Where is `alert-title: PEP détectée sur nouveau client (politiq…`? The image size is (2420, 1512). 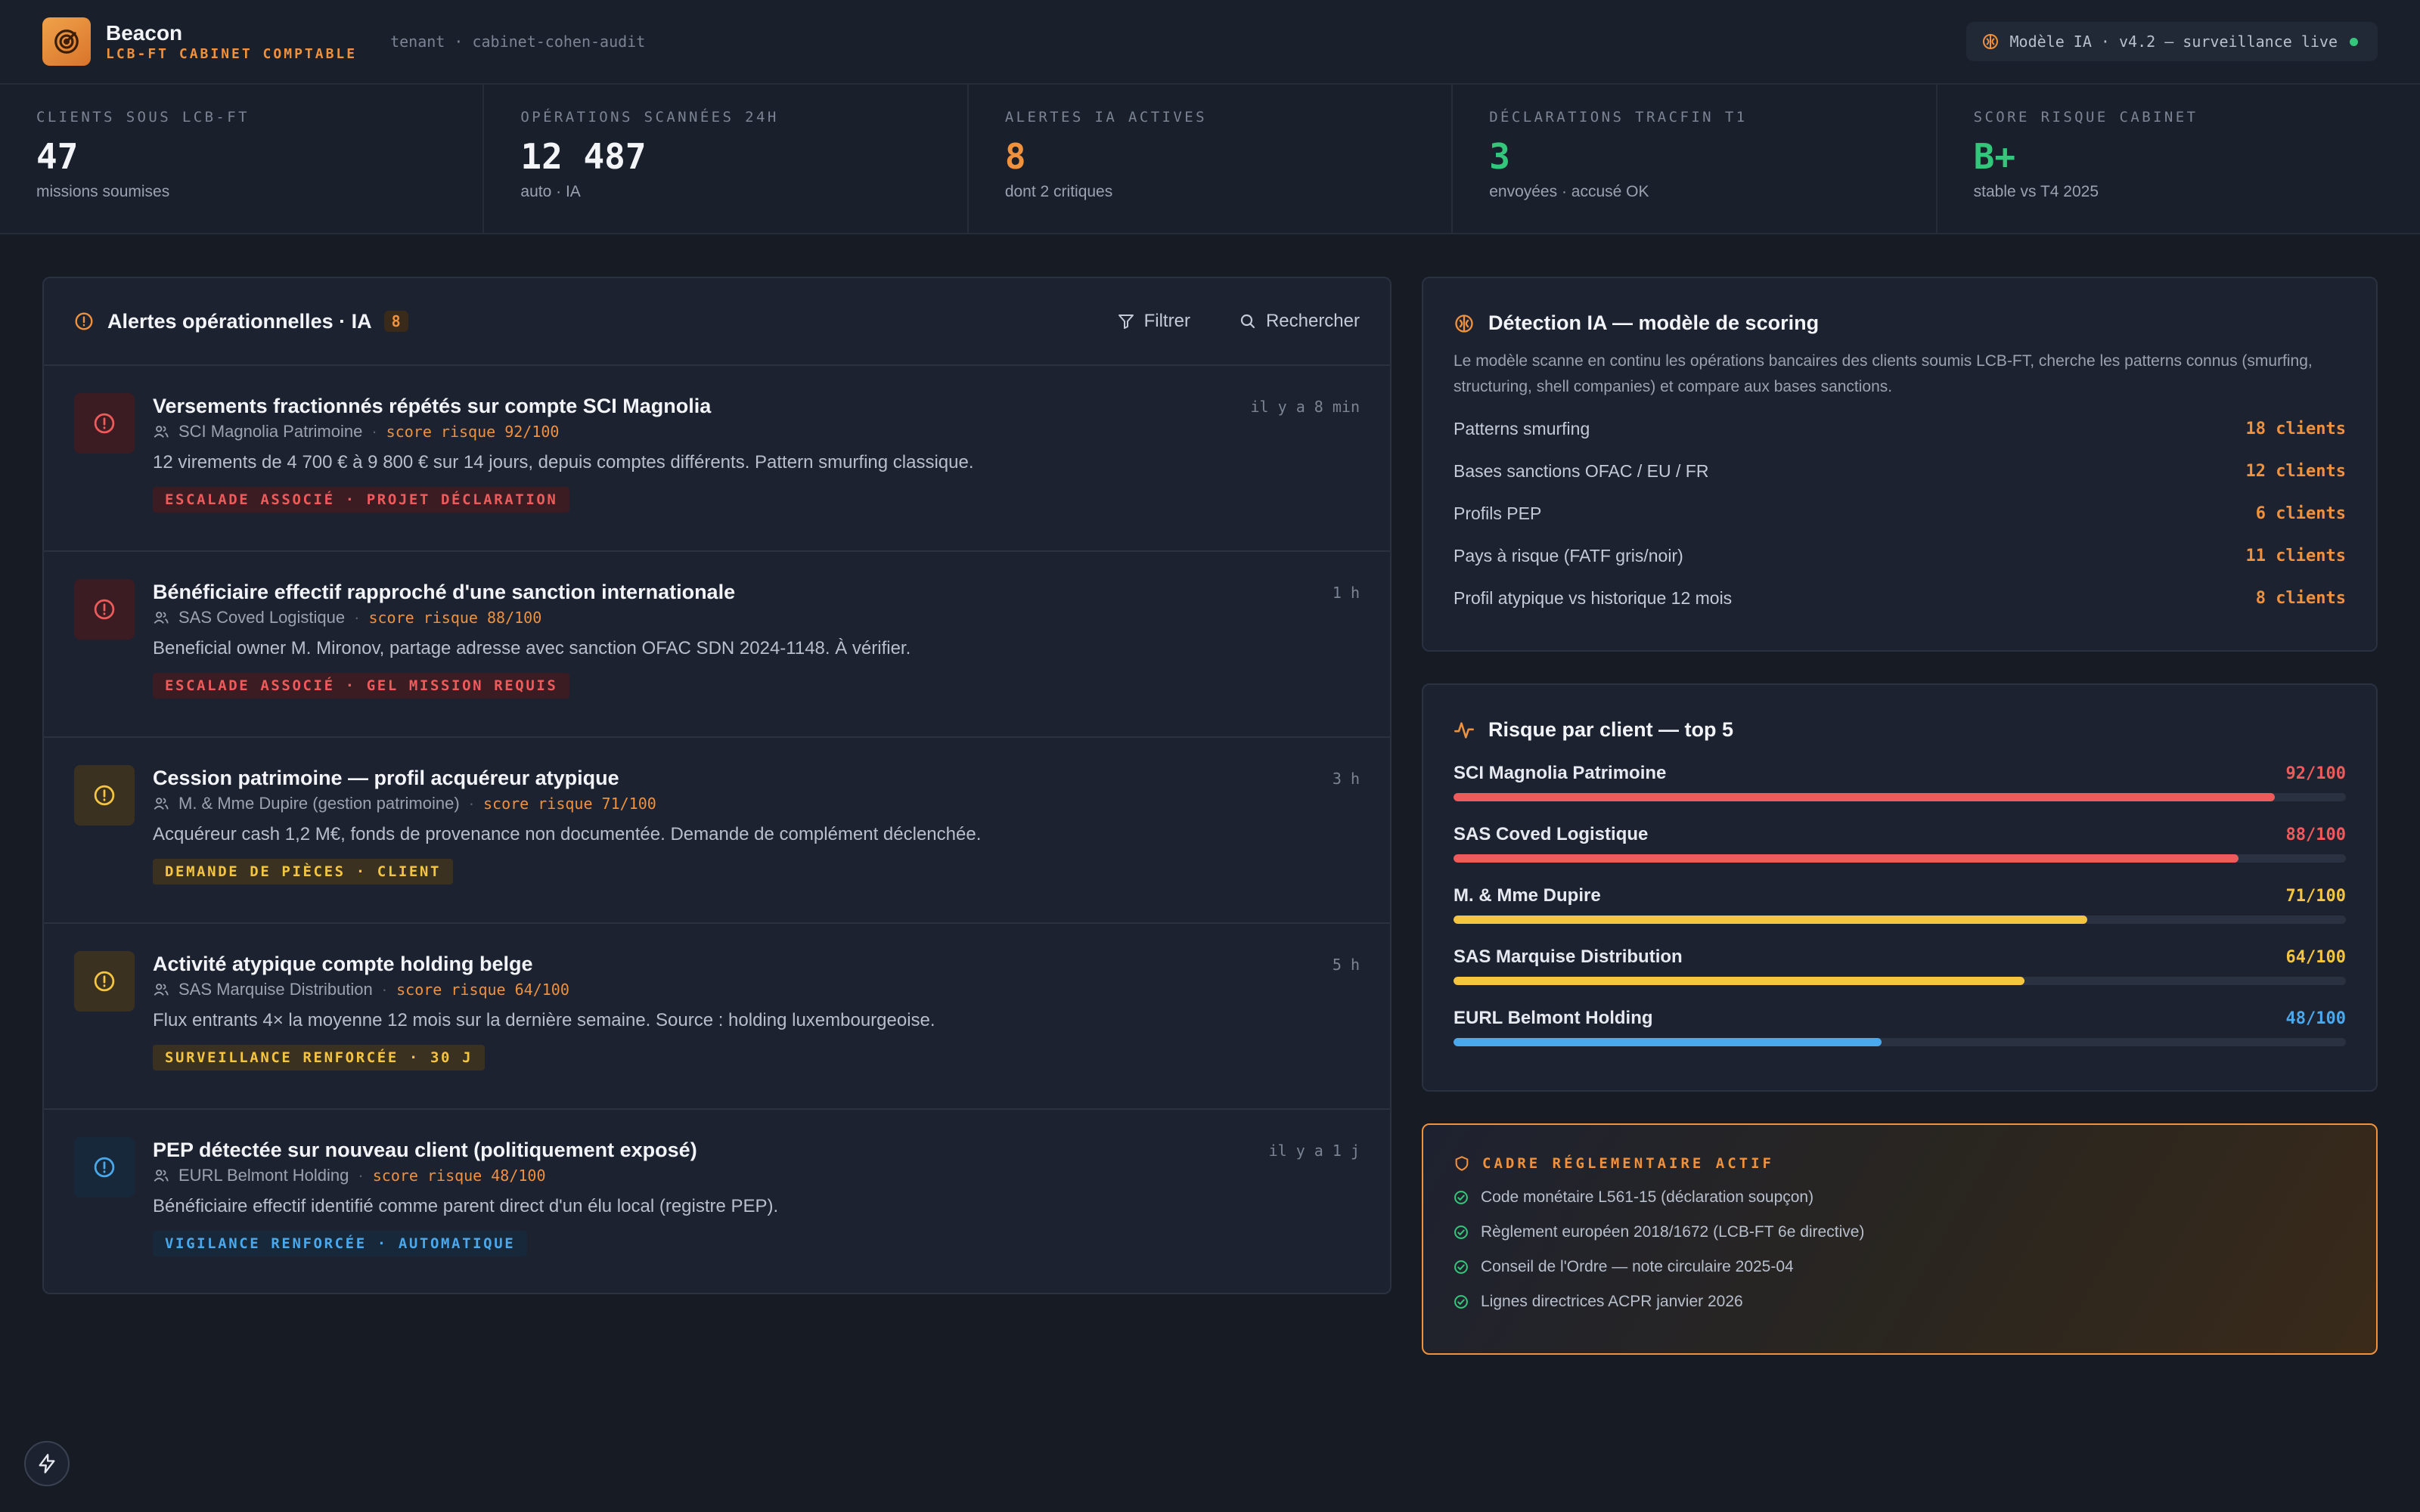 alert-title: PEP détectée sur nouveau client (politiq… is located at coordinates (756, 1150).